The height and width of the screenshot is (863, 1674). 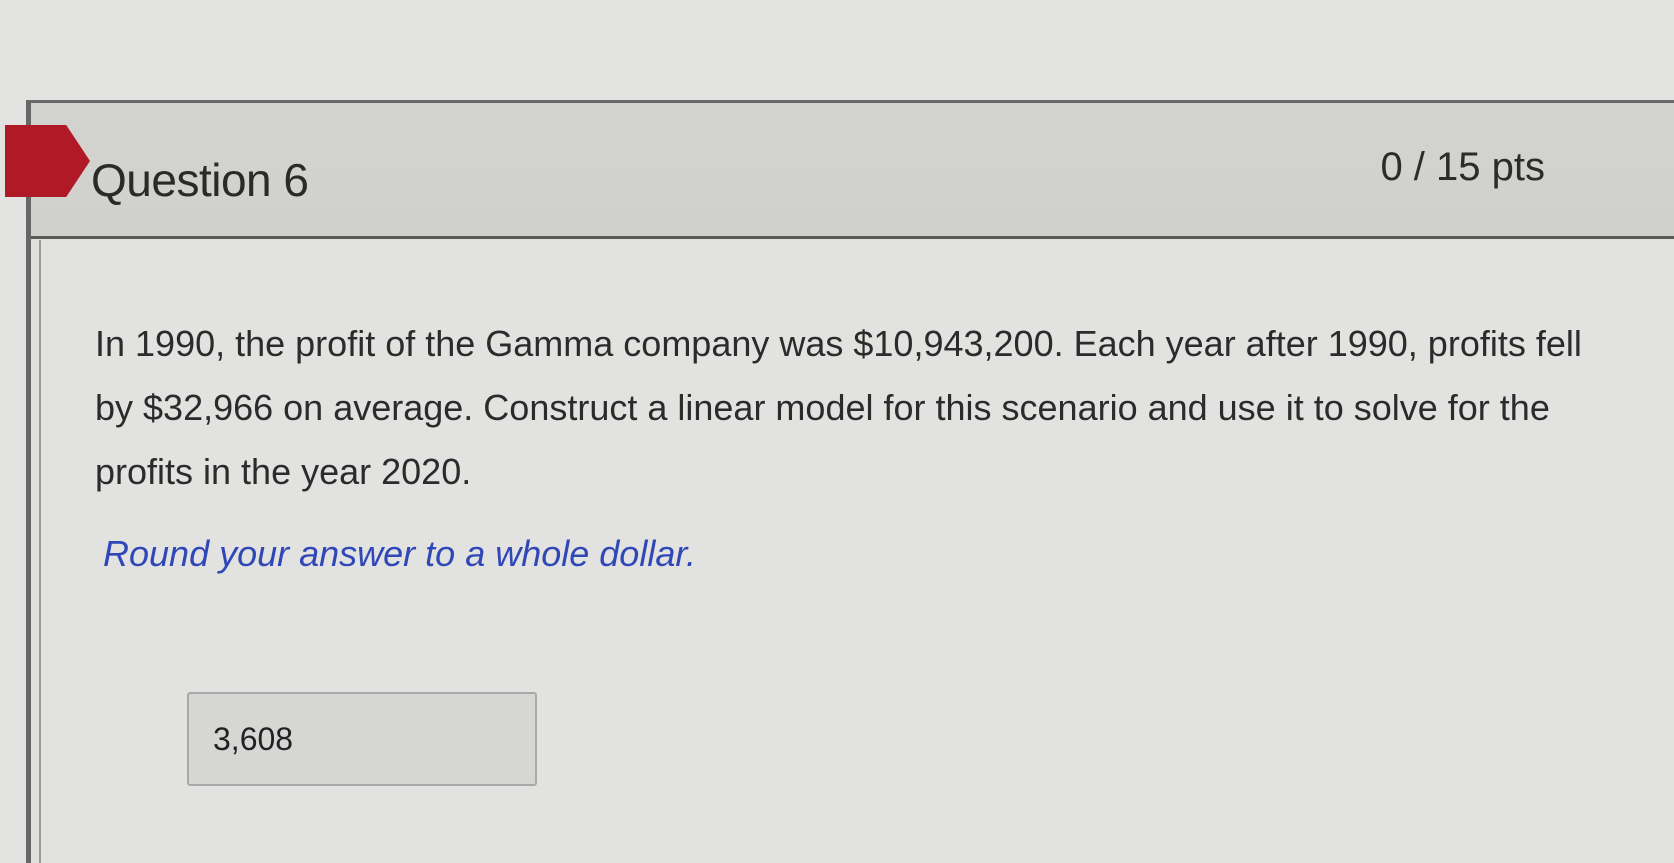 What do you see at coordinates (399, 553) in the screenshot?
I see `rounding-instruction: Round your answer to a whole dollar.` at bounding box center [399, 553].